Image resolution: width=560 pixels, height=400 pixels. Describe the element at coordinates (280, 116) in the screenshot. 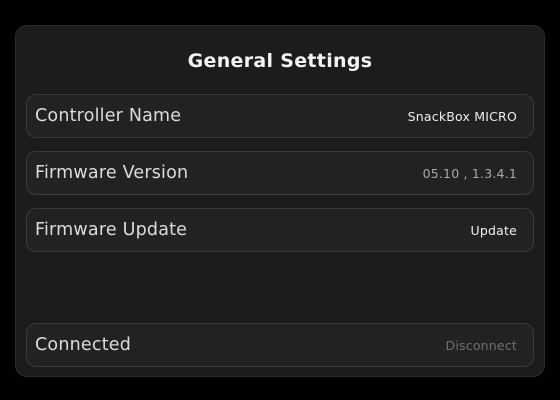

I see `controller-name-row: Controller Name SnackBox MICRO` at that location.